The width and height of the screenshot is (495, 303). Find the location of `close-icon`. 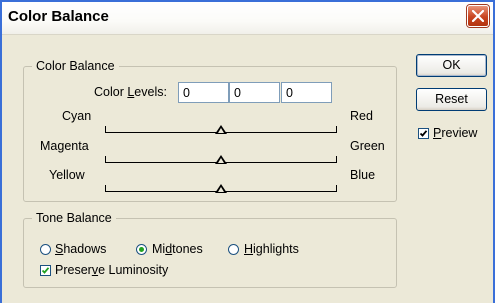

close-icon is located at coordinates (478, 16).